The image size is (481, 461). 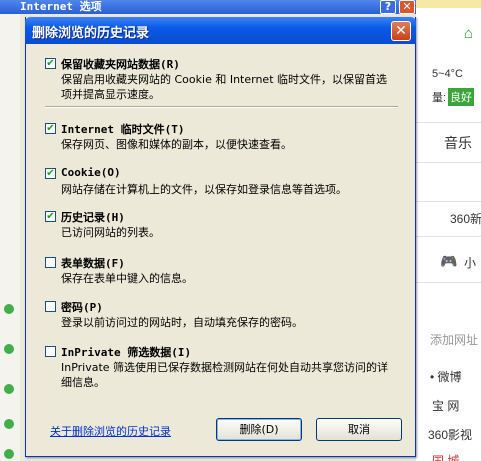 I want to click on option-description: 保存在表单中键入的信息。, so click(x=127, y=278).